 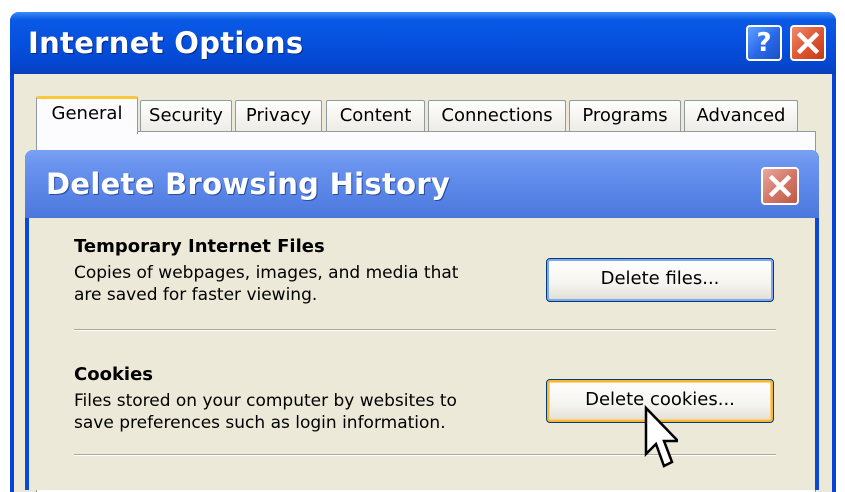 What do you see at coordinates (186, 116) in the screenshot?
I see `tab-security: Security` at bounding box center [186, 116].